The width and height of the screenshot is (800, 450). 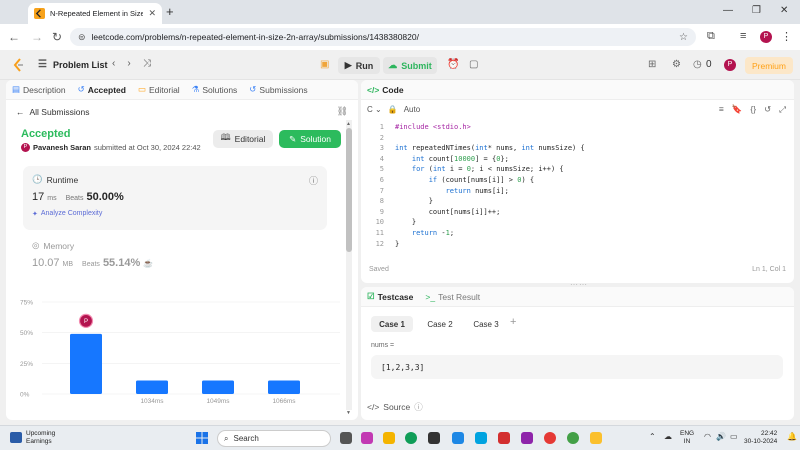 What do you see at coordinates (57, 37) in the screenshot?
I see `reload-icon: ↻` at bounding box center [57, 37].